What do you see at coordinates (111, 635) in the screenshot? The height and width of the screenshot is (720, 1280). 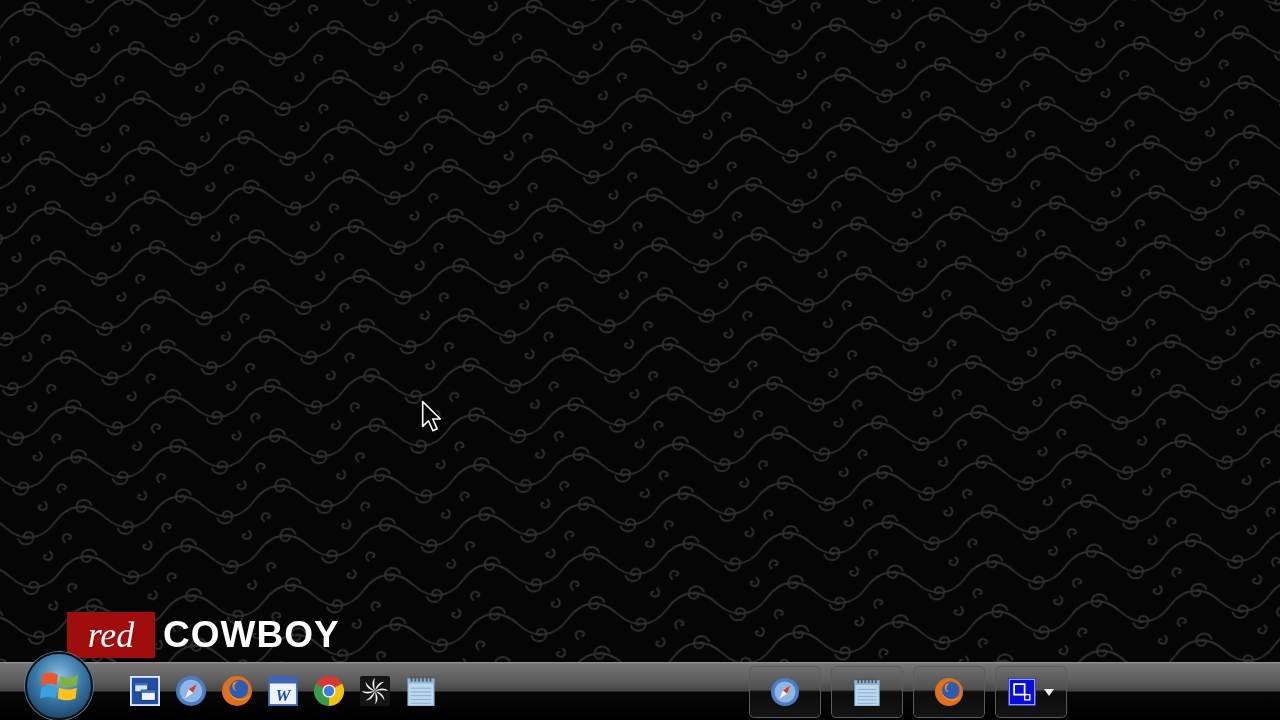 I see `logo-script-word: red` at bounding box center [111, 635].